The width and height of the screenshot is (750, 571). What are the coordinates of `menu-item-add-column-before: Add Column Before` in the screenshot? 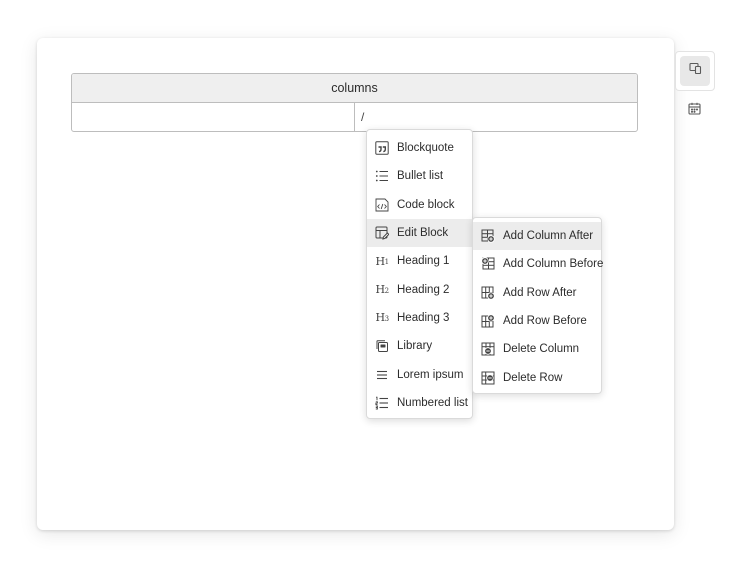 It's located at (538, 264).